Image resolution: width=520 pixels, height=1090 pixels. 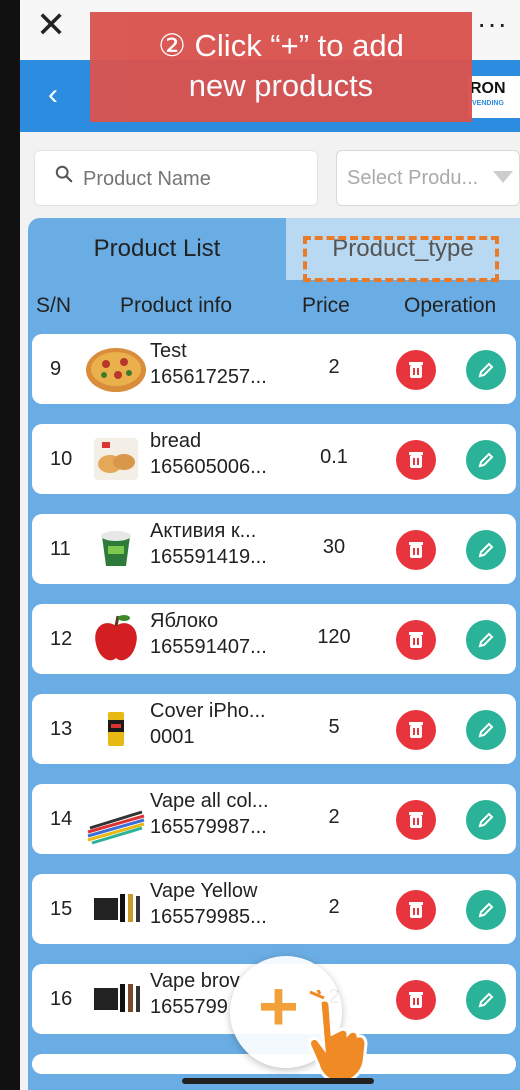 What do you see at coordinates (54, 305) in the screenshot?
I see `column-sn: S/N` at bounding box center [54, 305].